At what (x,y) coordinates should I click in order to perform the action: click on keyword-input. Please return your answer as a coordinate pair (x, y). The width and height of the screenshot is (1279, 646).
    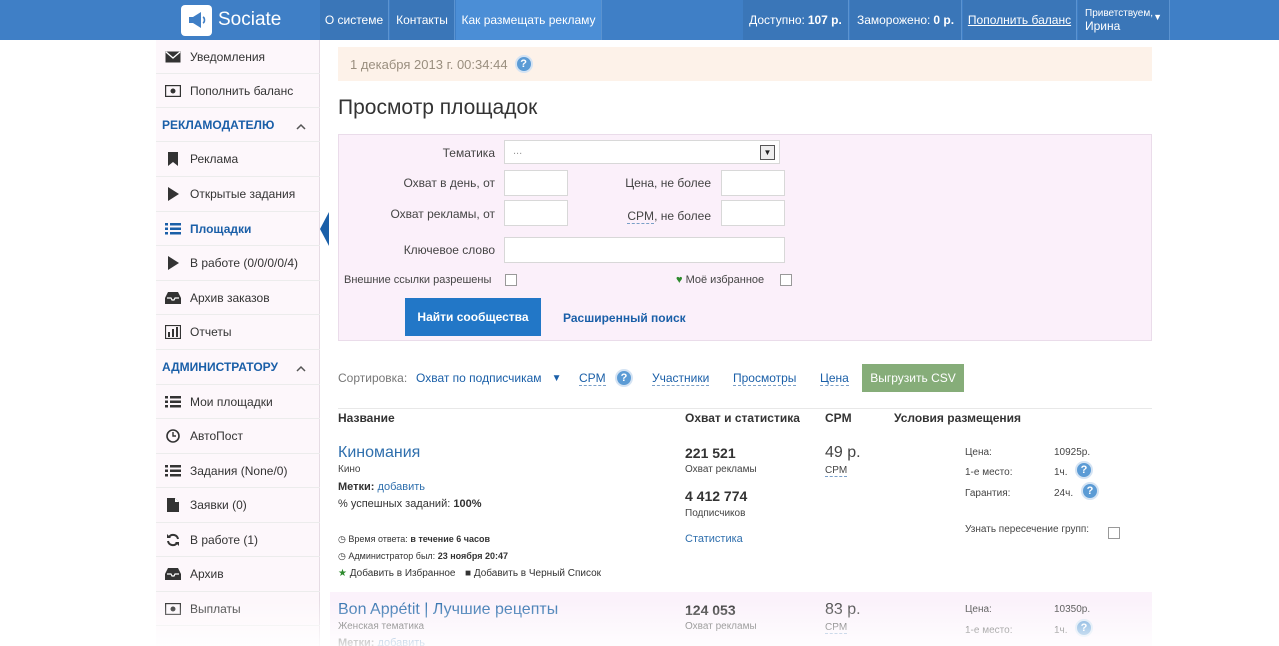
    Looking at the image, I should click on (644, 250).